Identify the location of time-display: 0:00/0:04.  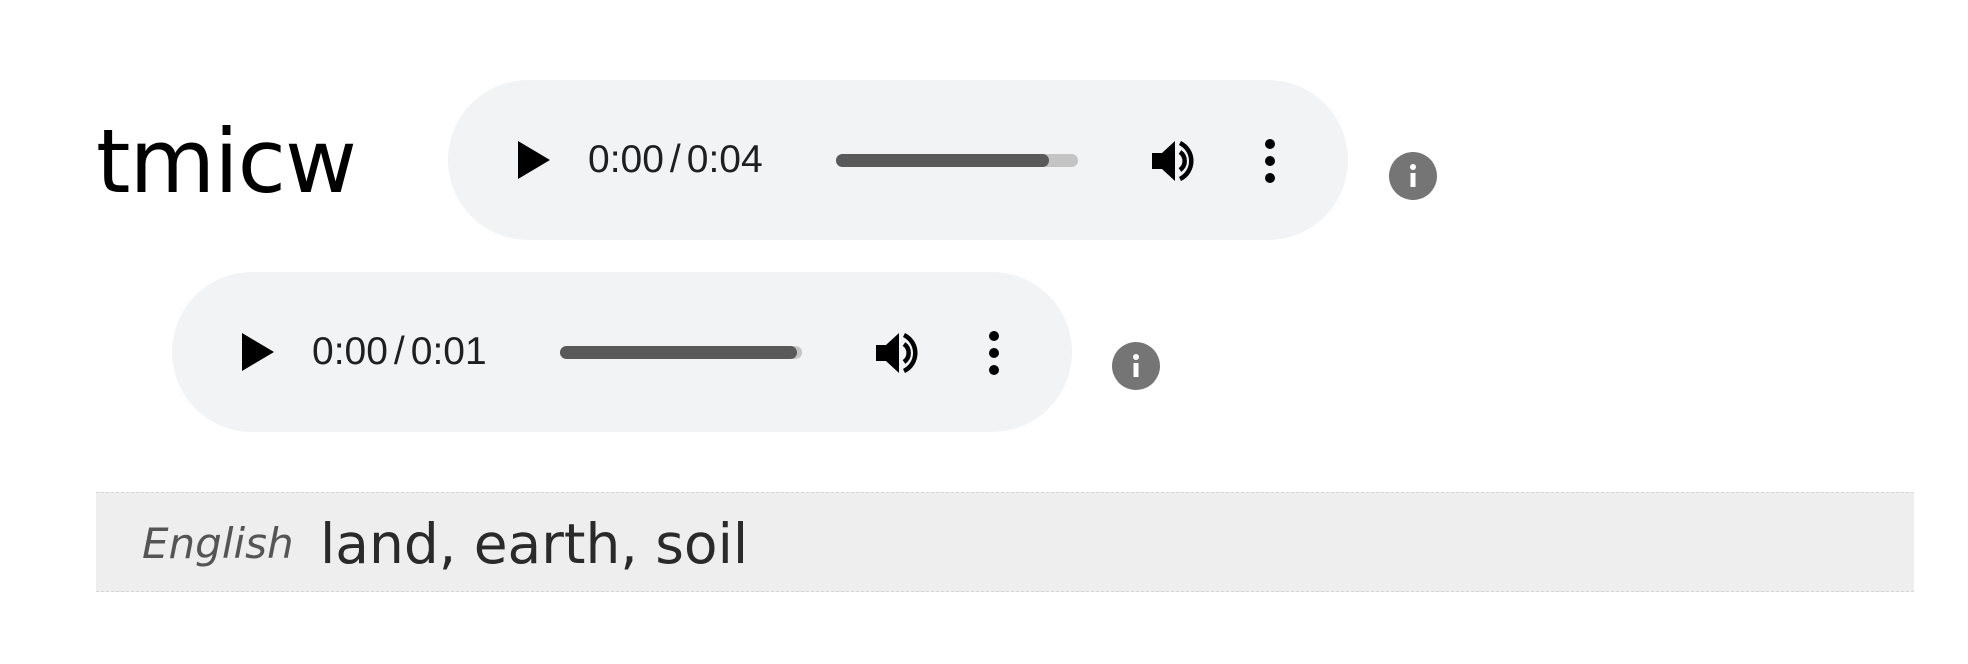
(675, 160).